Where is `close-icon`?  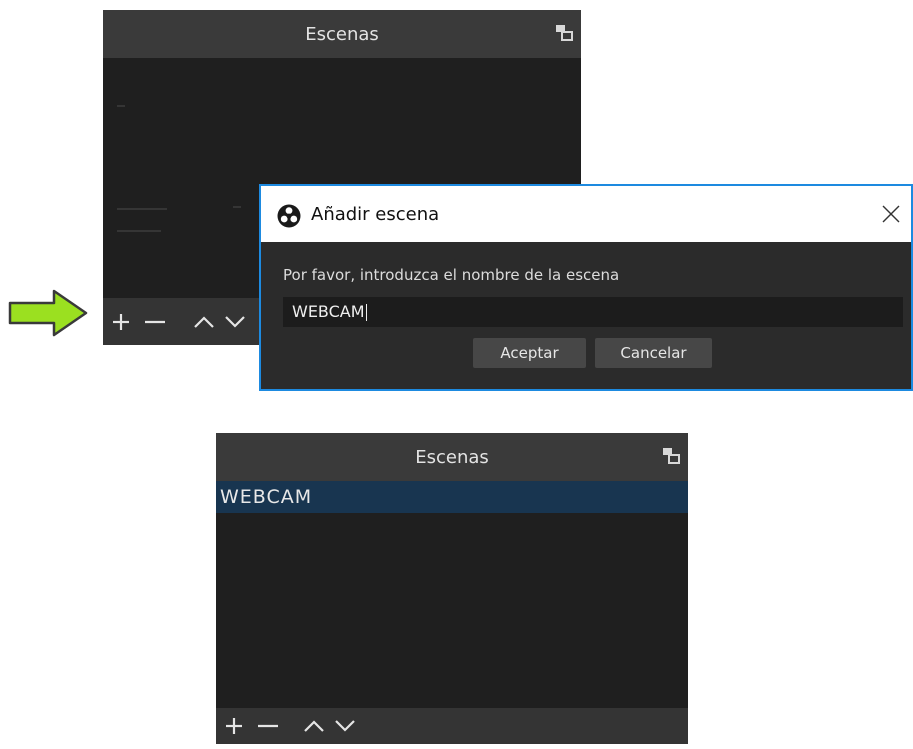
close-icon is located at coordinates (891, 214).